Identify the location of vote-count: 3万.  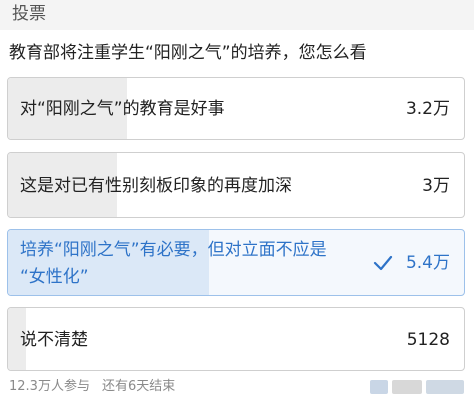
(436, 186).